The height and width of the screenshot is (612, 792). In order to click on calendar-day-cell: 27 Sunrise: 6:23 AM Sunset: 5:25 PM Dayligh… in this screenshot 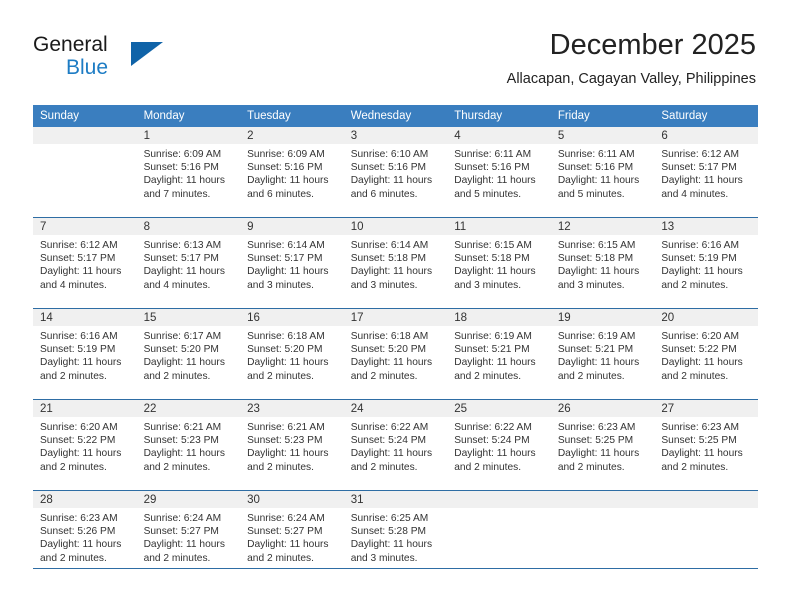, I will do `click(706, 445)`.